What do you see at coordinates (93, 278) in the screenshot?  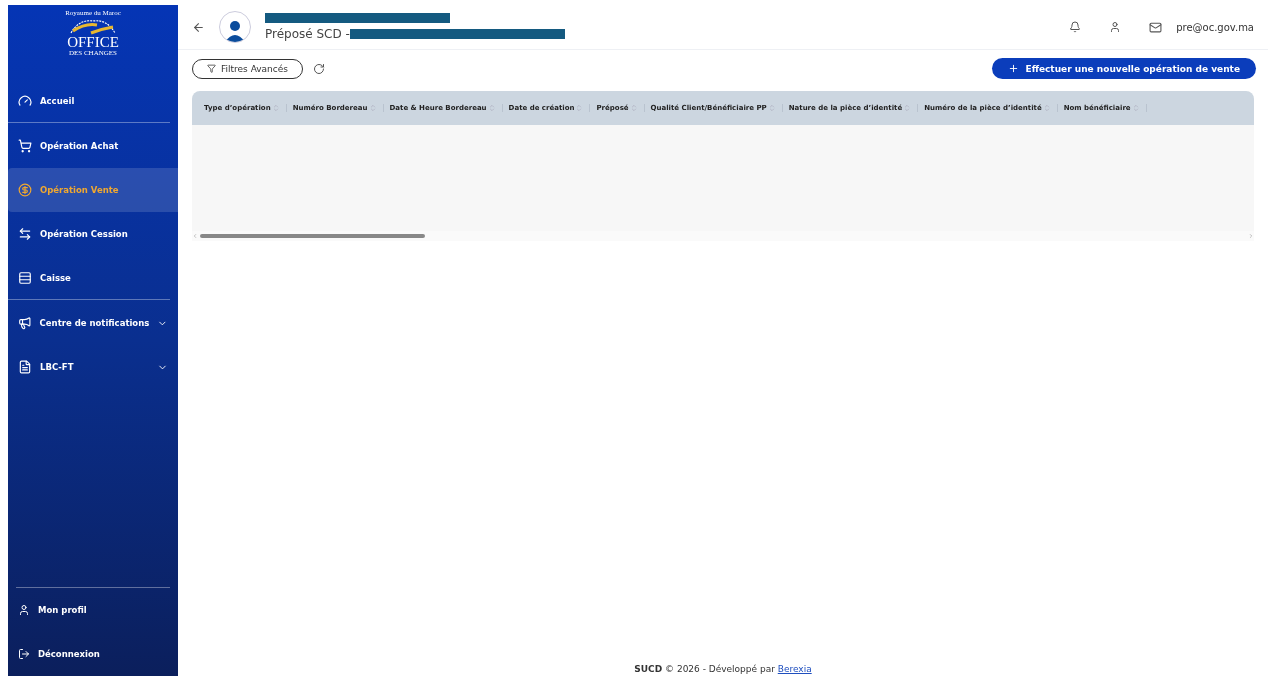 I see `sidebar-item: Caisse` at bounding box center [93, 278].